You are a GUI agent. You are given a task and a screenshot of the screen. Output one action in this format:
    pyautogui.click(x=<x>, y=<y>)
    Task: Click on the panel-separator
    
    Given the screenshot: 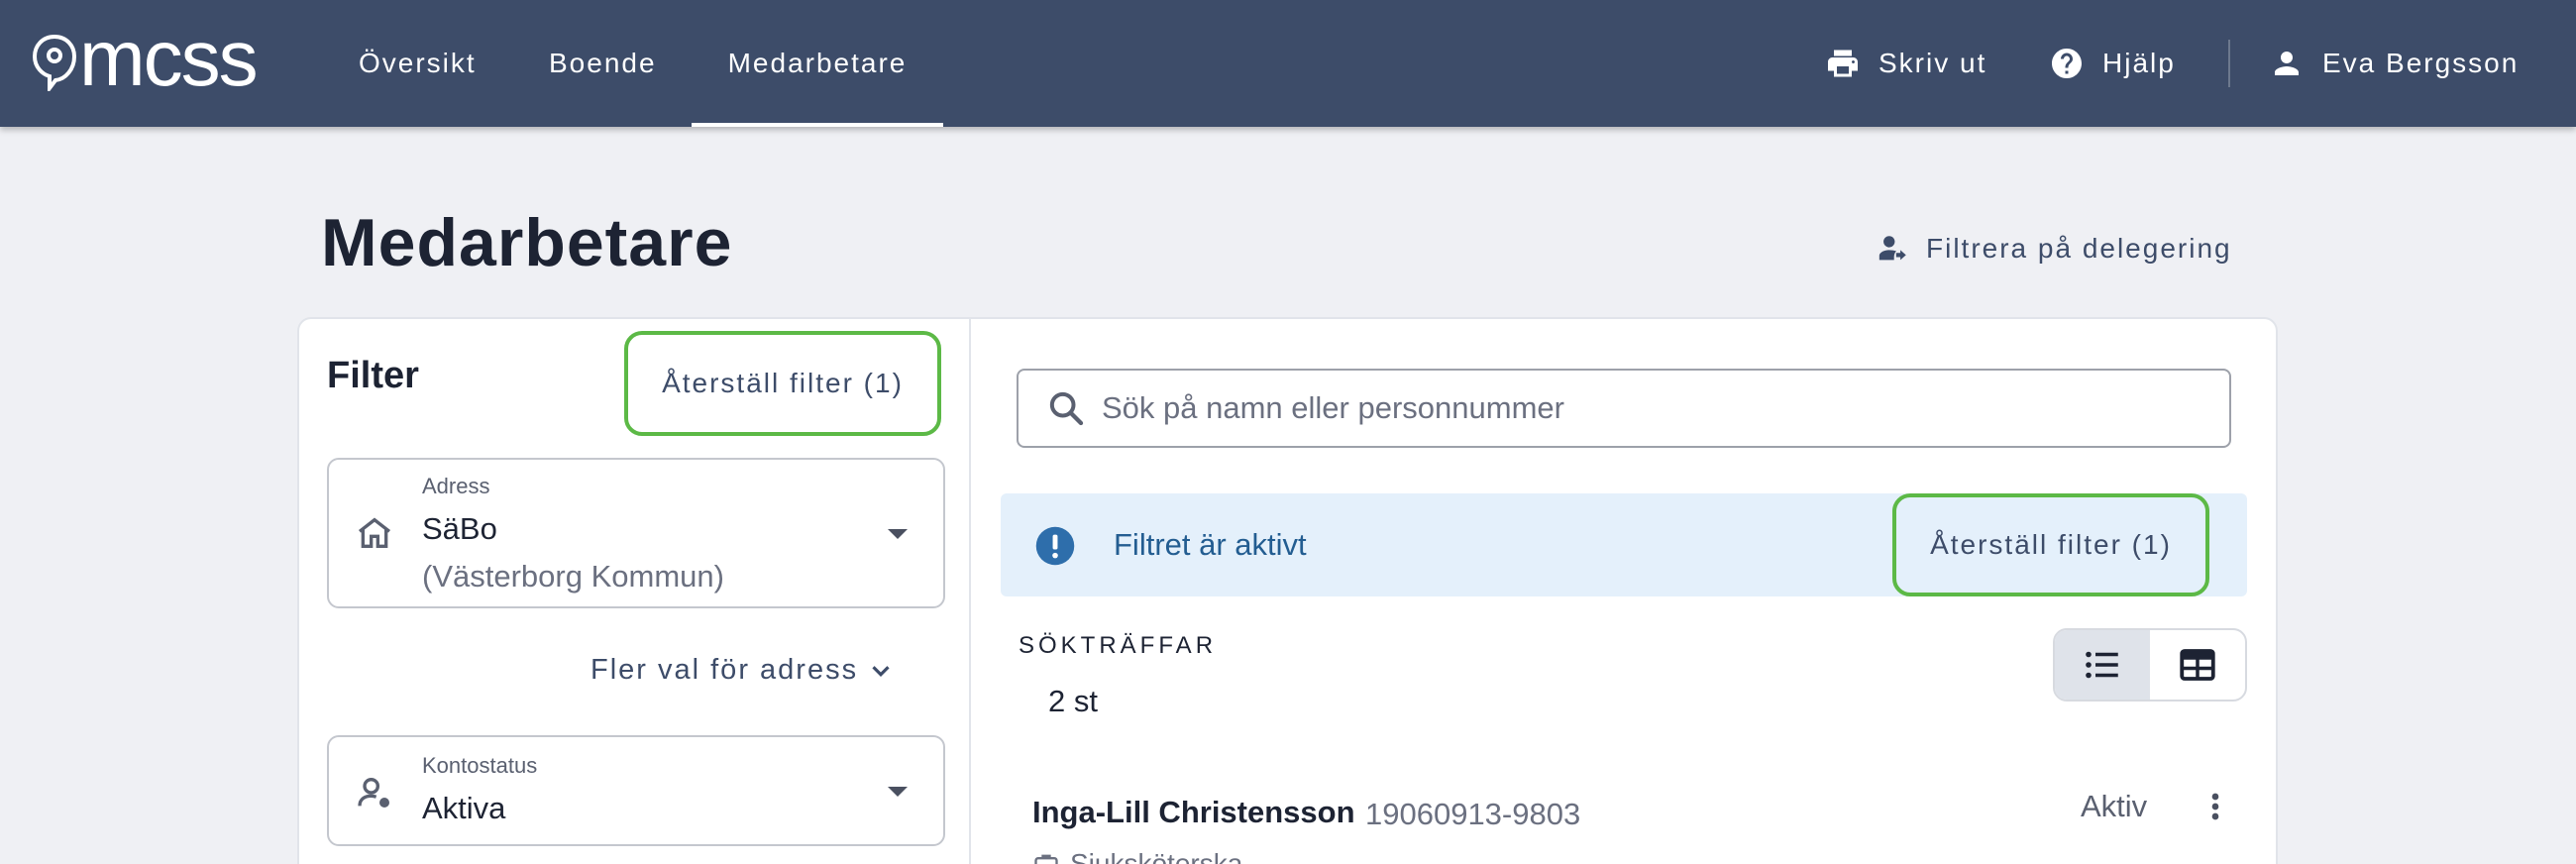 What is the action you would take?
    pyautogui.click(x=970, y=591)
    